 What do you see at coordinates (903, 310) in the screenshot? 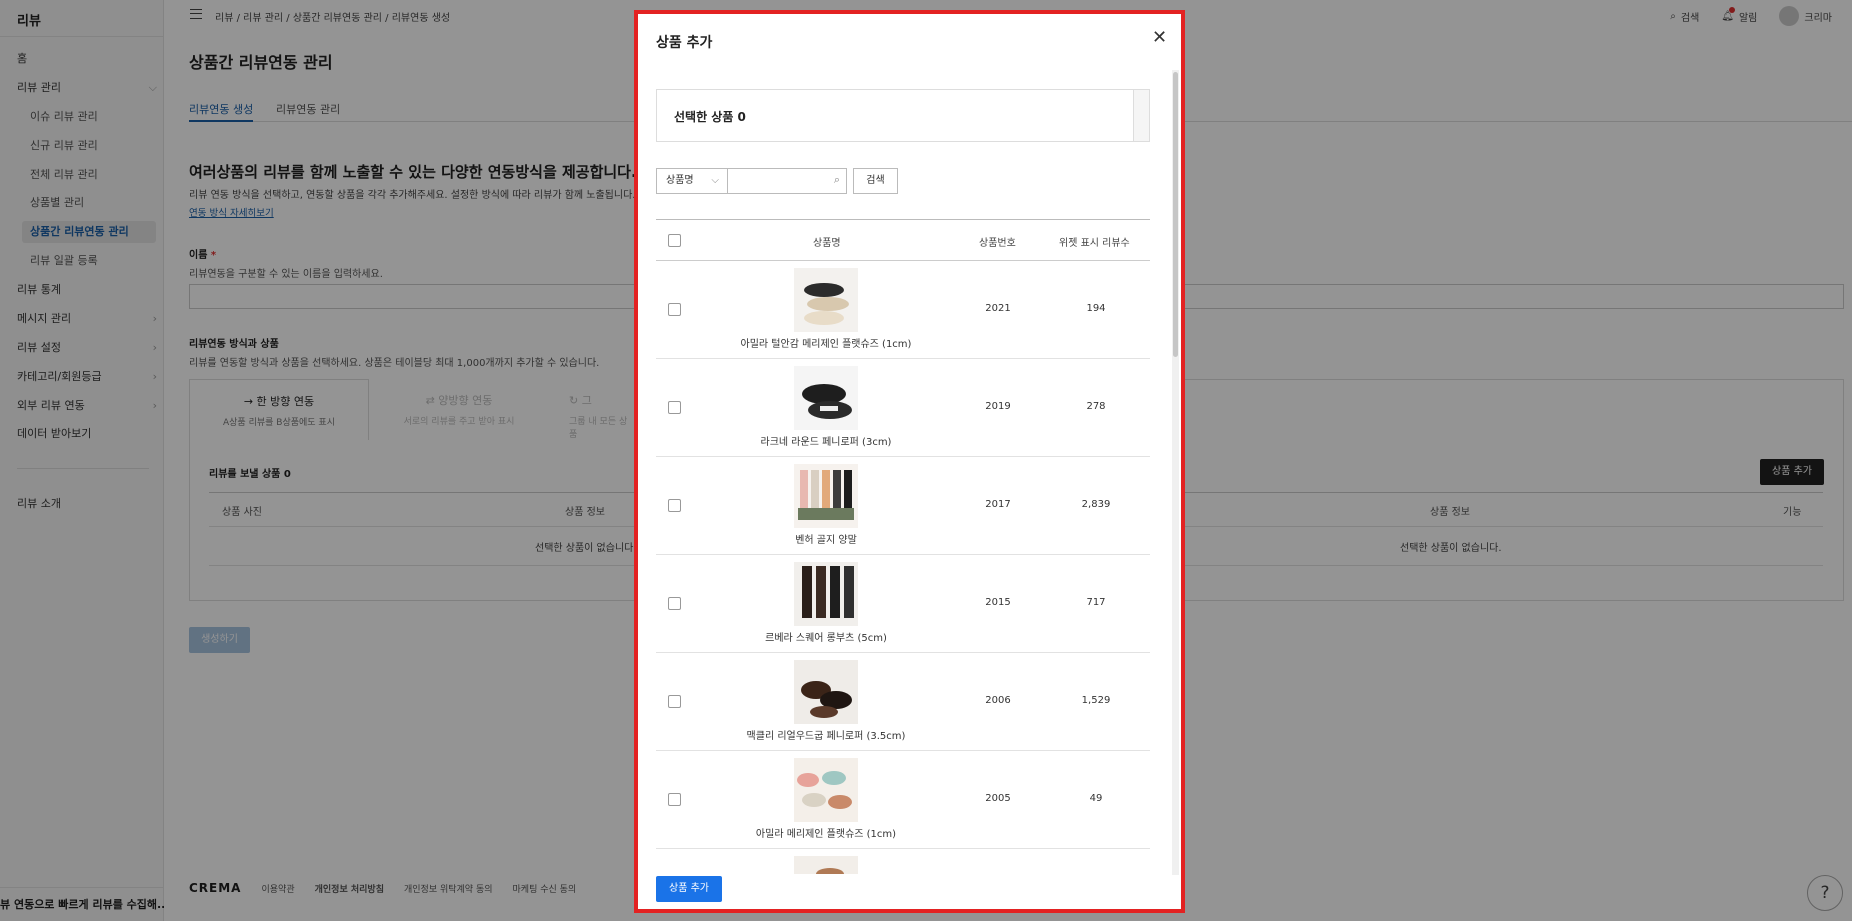
I see `table-row: 아밀라 털안감 메리제인 플랫슈즈 (1cm) 2021 194` at bounding box center [903, 310].